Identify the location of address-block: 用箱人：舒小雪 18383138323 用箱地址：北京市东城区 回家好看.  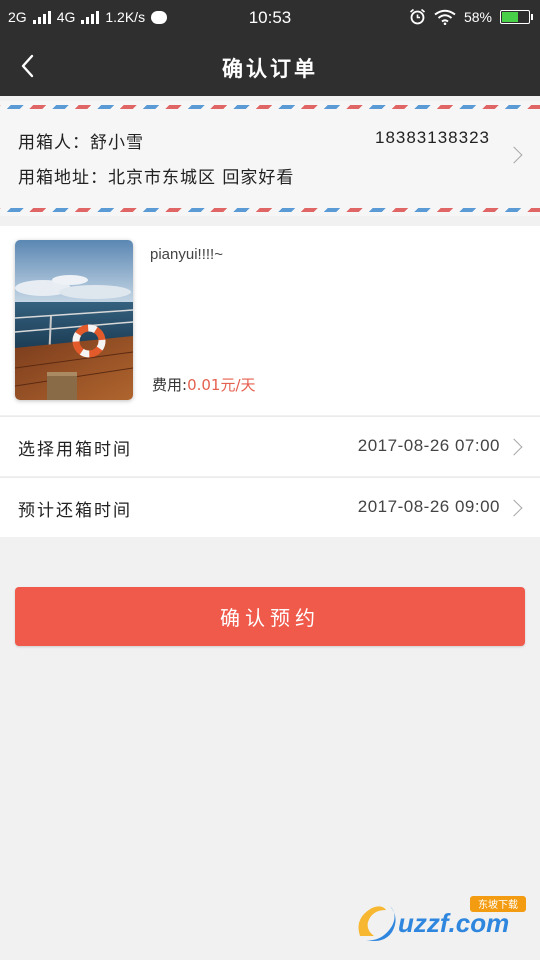
(270, 158).